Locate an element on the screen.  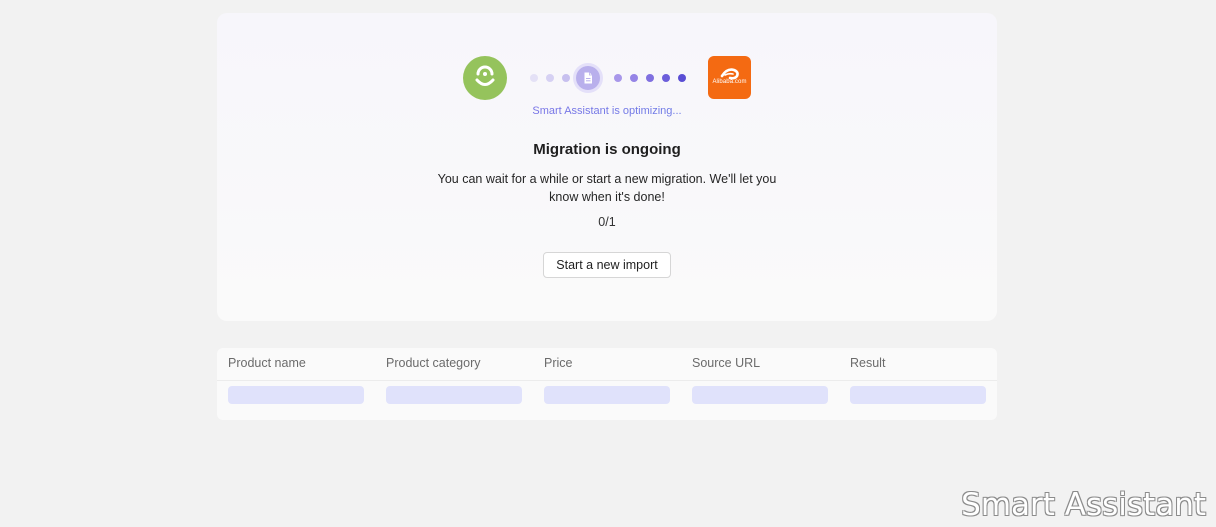
document-icon is located at coordinates (588, 78).